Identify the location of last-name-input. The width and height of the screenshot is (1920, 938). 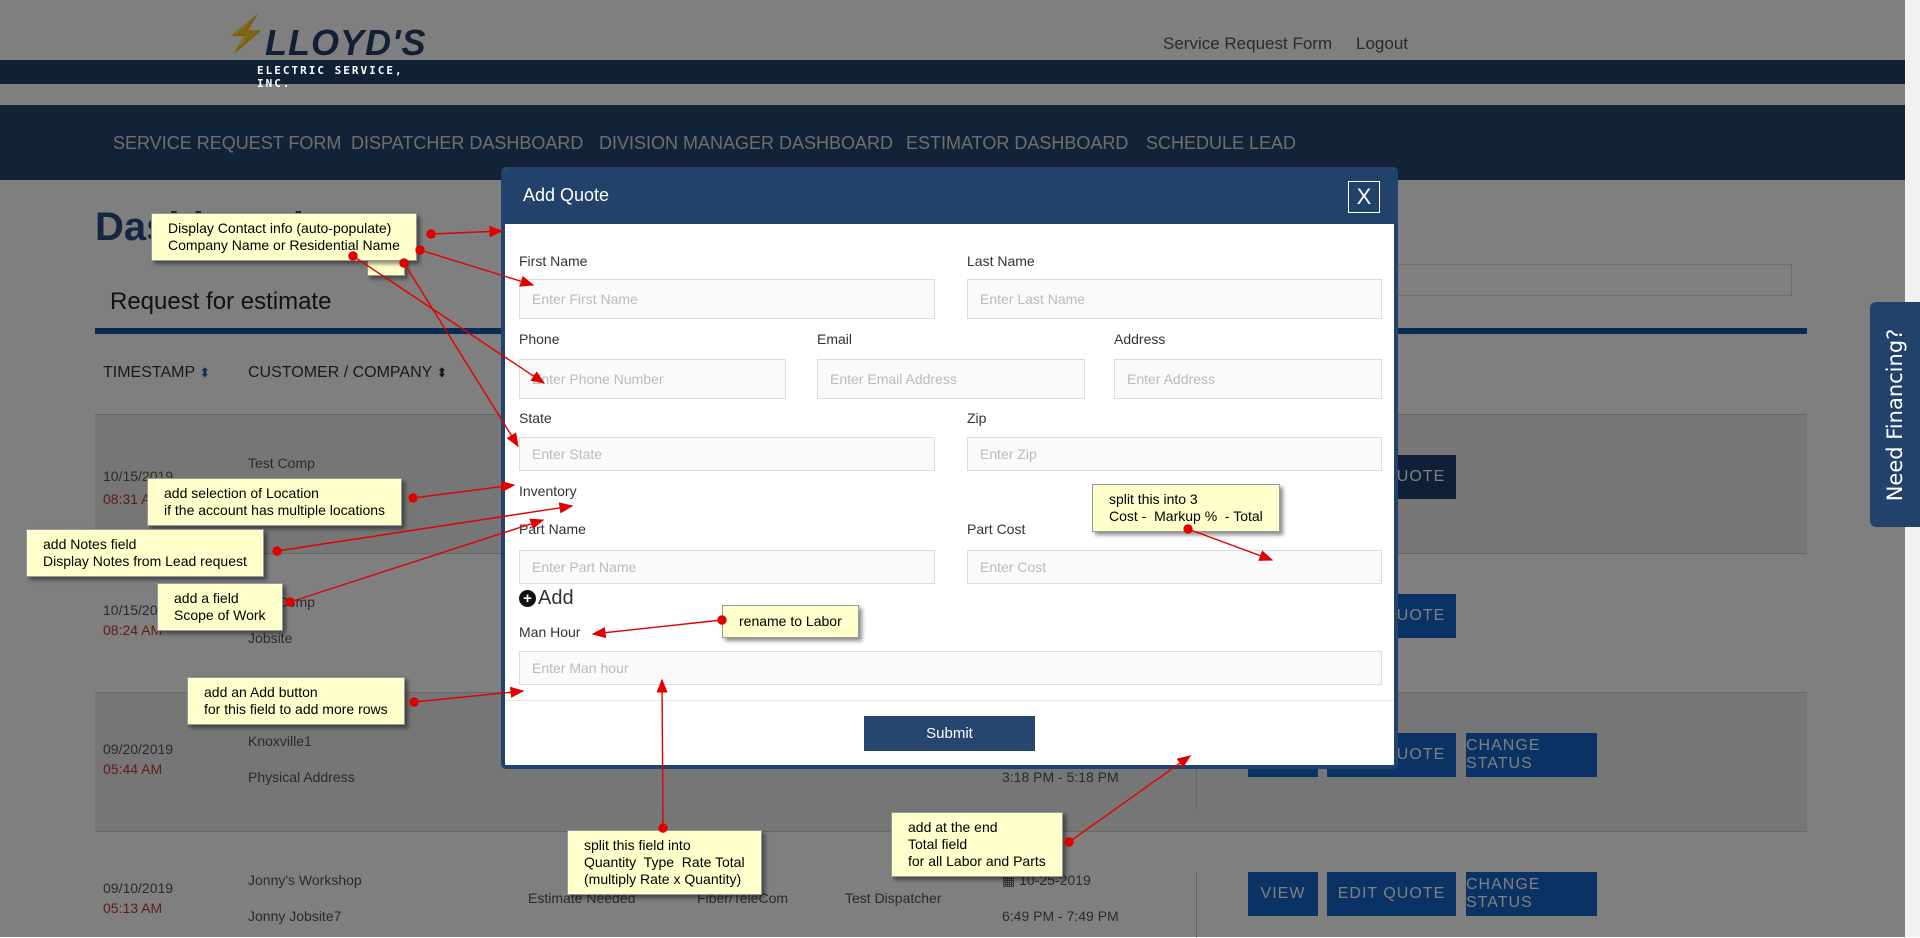
(1174, 299).